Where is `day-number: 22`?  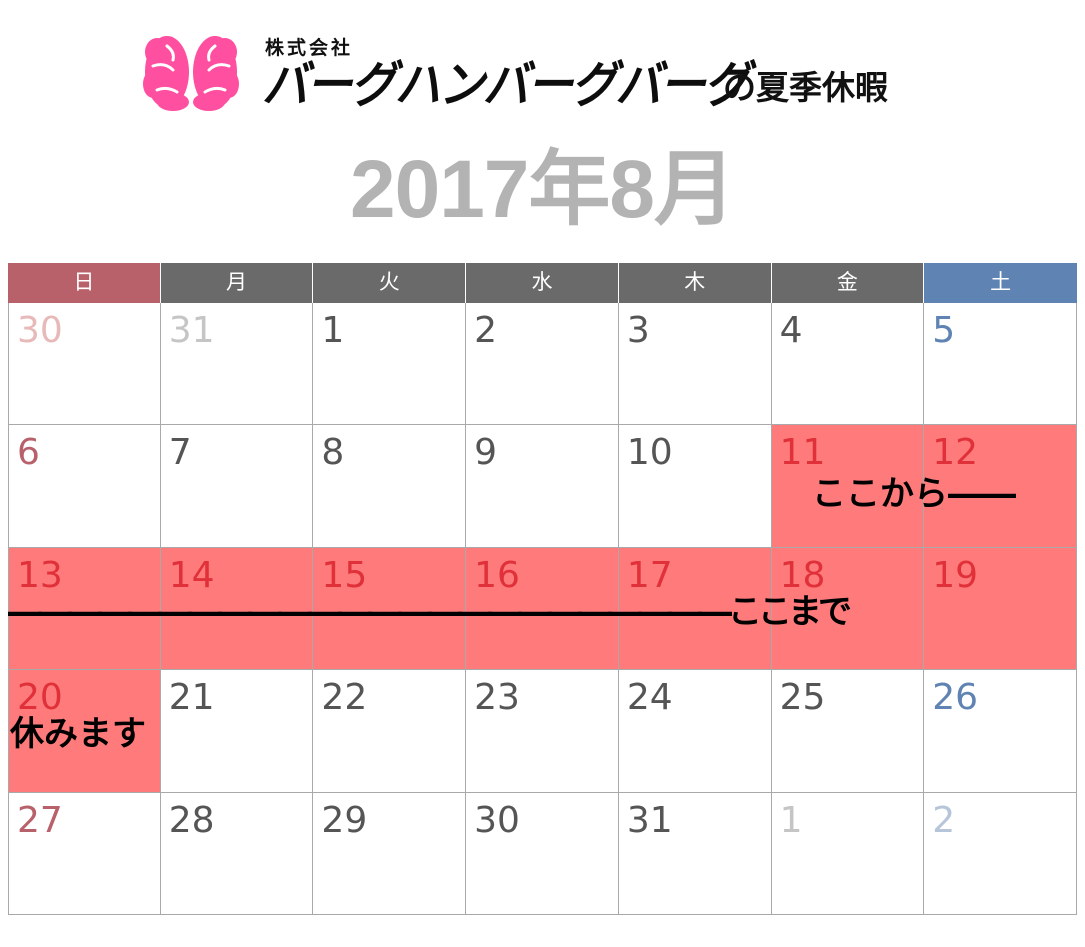
day-number: 22 is located at coordinates (344, 698).